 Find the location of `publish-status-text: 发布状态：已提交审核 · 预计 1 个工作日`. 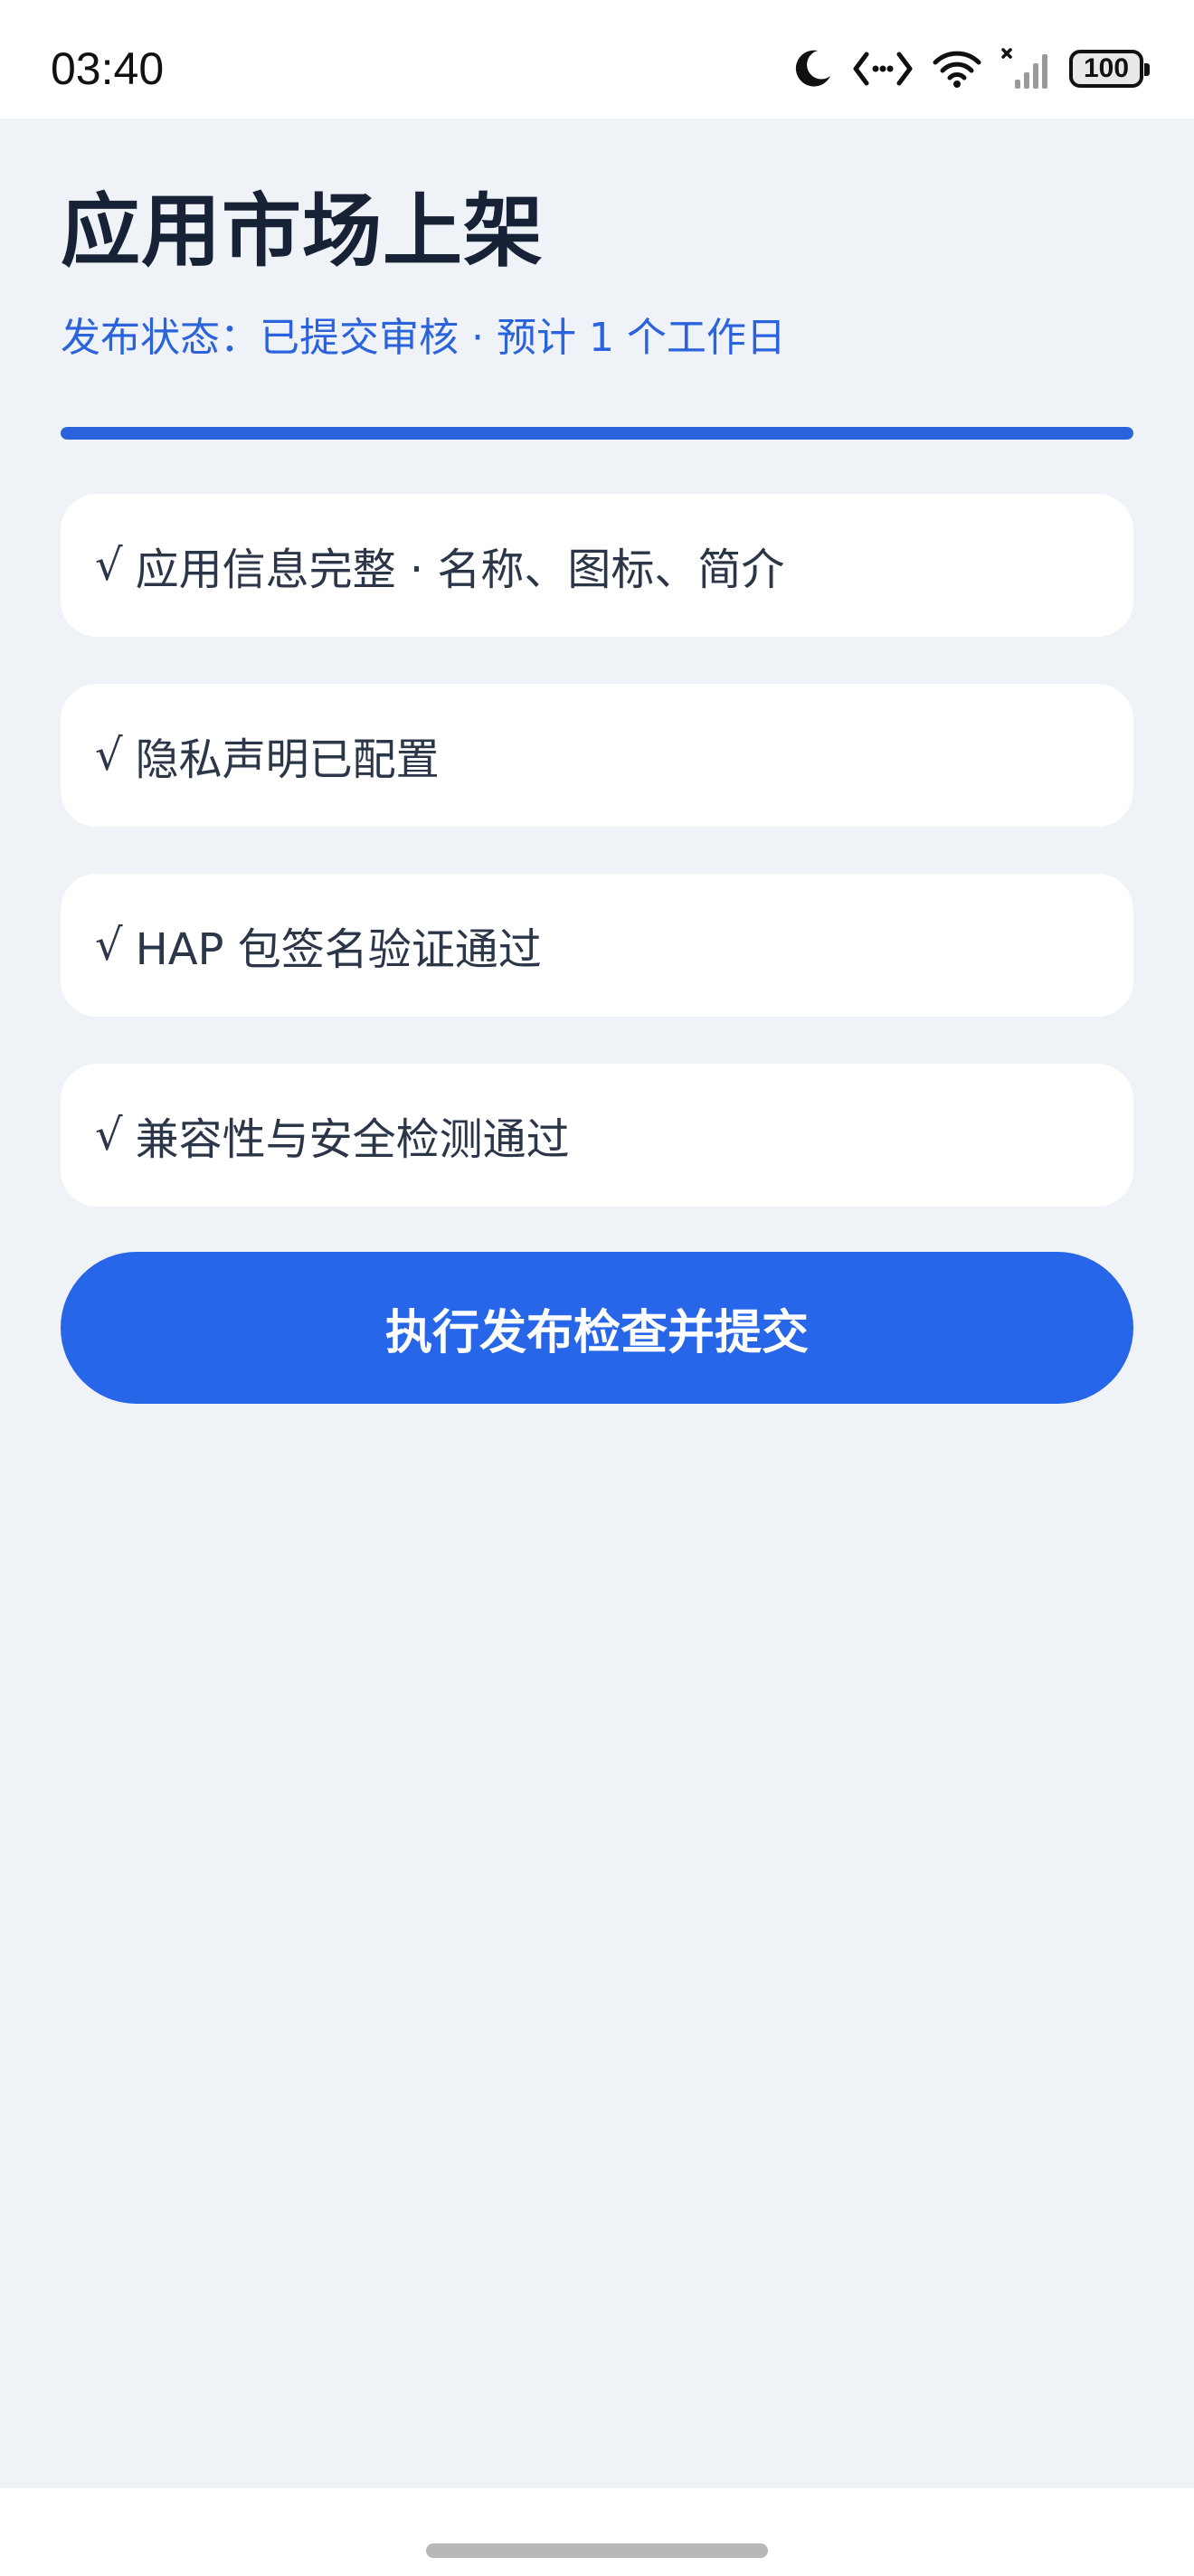

publish-status-text: 发布状态：已提交审核 · 预计 1 个工作日 is located at coordinates (423, 338).